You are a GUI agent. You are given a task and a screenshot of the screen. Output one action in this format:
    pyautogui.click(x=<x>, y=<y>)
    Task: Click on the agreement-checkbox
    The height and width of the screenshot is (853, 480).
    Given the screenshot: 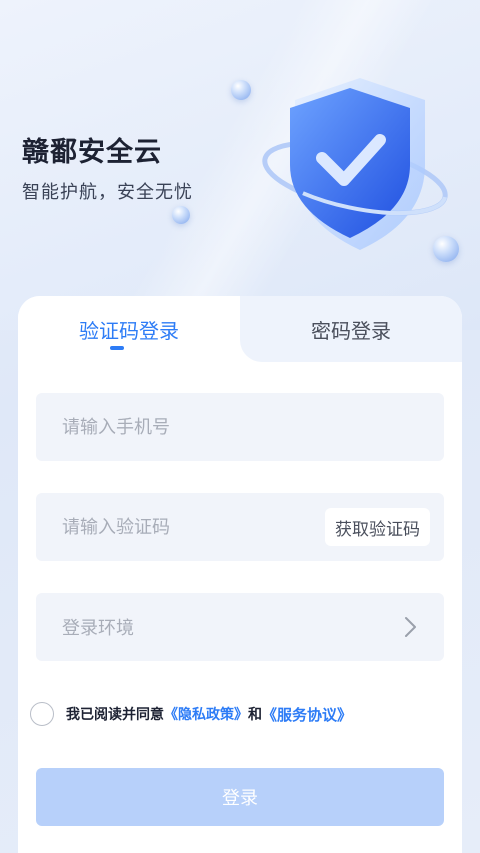 What is the action you would take?
    pyautogui.click(x=42, y=714)
    